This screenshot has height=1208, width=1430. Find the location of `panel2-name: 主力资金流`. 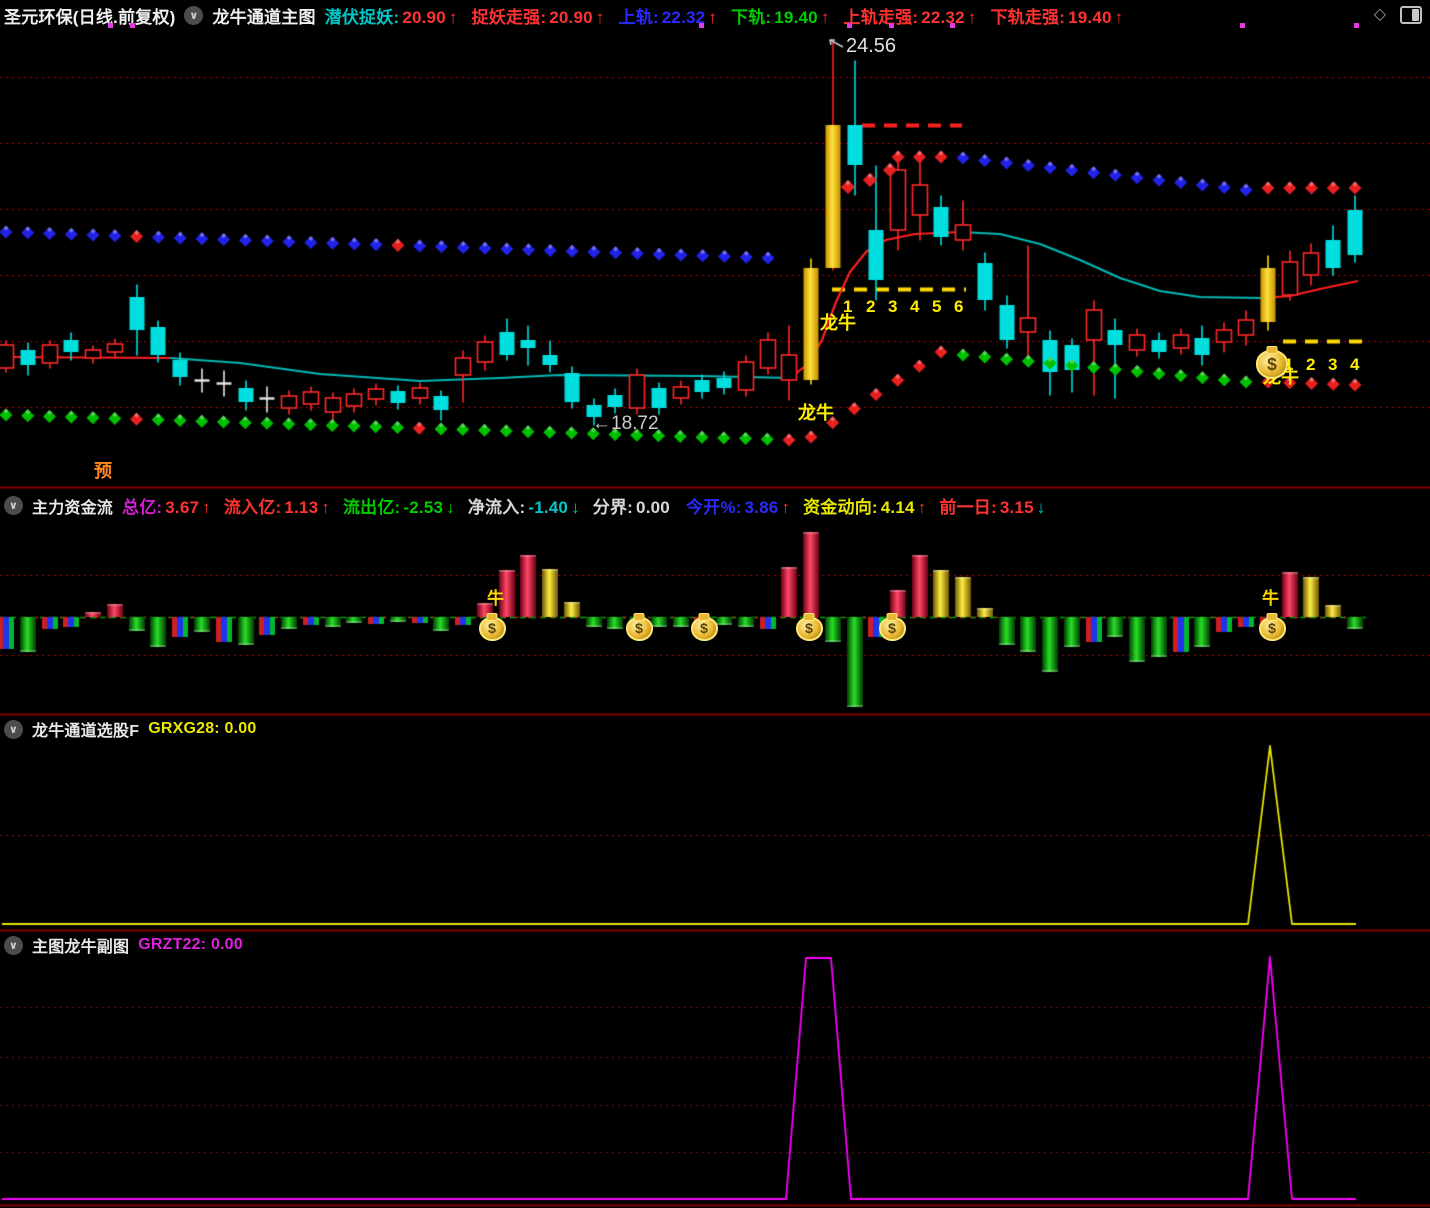

panel2-name: 主力资金流 is located at coordinates (72, 506).